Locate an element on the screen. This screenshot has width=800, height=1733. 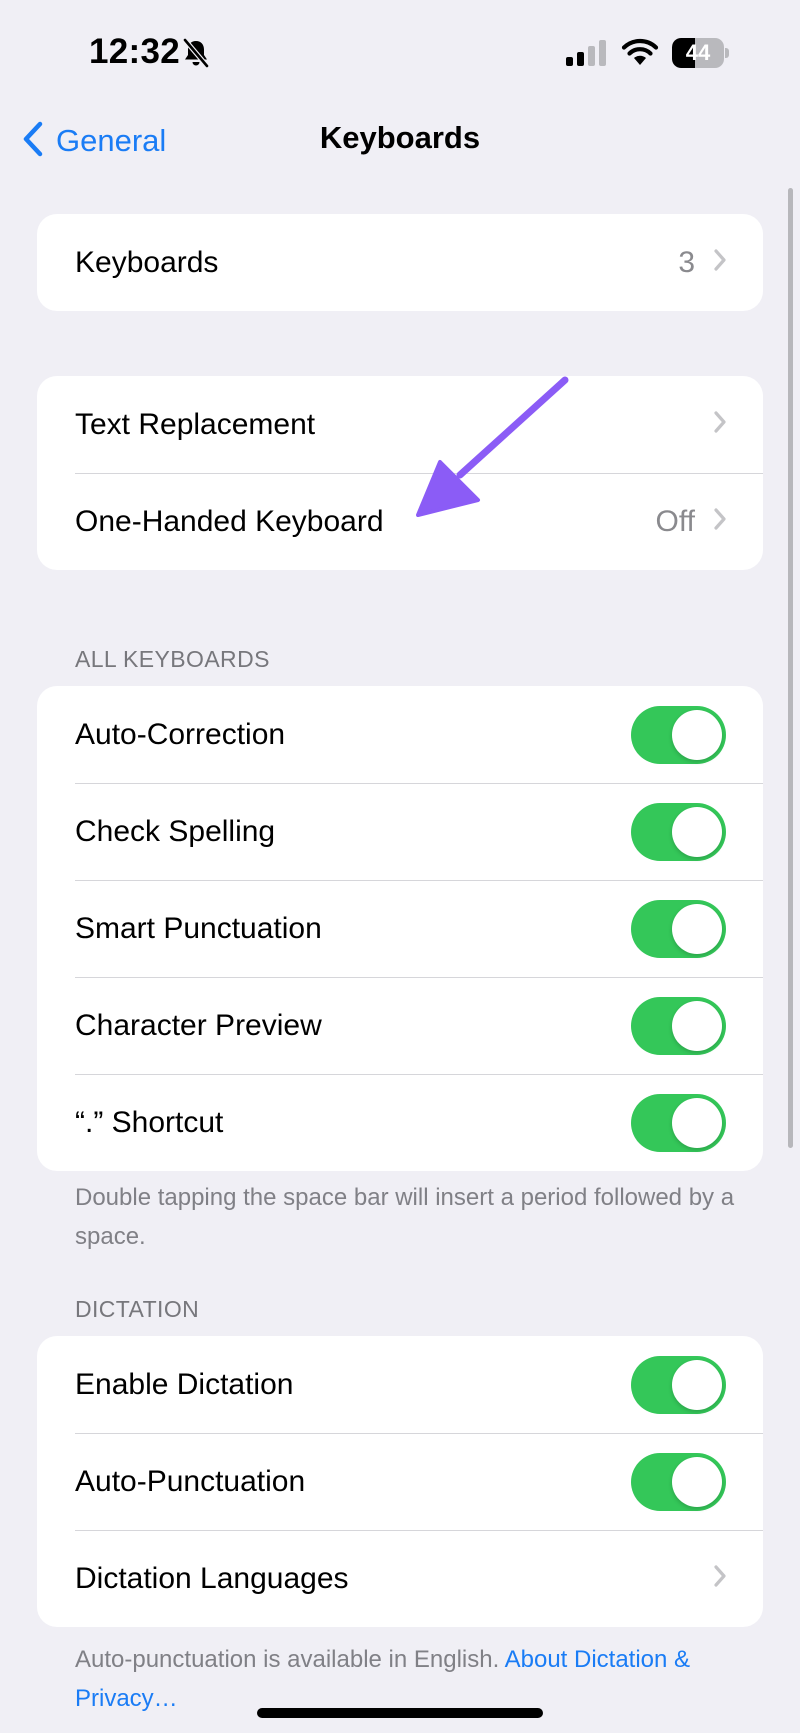
smart-punctuation-row: Smart Punctuation is located at coordinates (400, 928).